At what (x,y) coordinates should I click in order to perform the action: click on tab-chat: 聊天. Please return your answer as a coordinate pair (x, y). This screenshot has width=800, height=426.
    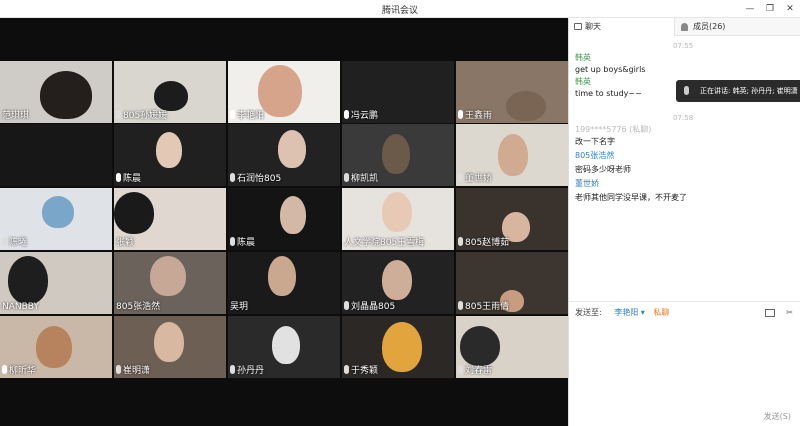
    Looking at the image, I should click on (622, 27).